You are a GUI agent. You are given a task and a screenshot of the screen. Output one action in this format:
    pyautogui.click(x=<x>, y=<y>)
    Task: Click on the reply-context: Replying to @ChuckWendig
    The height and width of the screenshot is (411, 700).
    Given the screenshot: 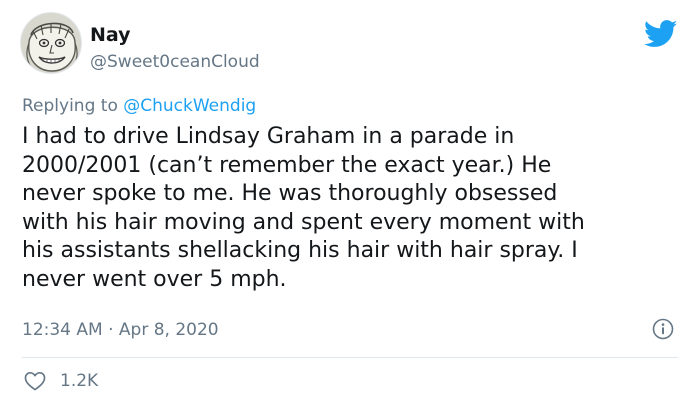 What is the action you would take?
    pyautogui.click(x=139, y=106)
    